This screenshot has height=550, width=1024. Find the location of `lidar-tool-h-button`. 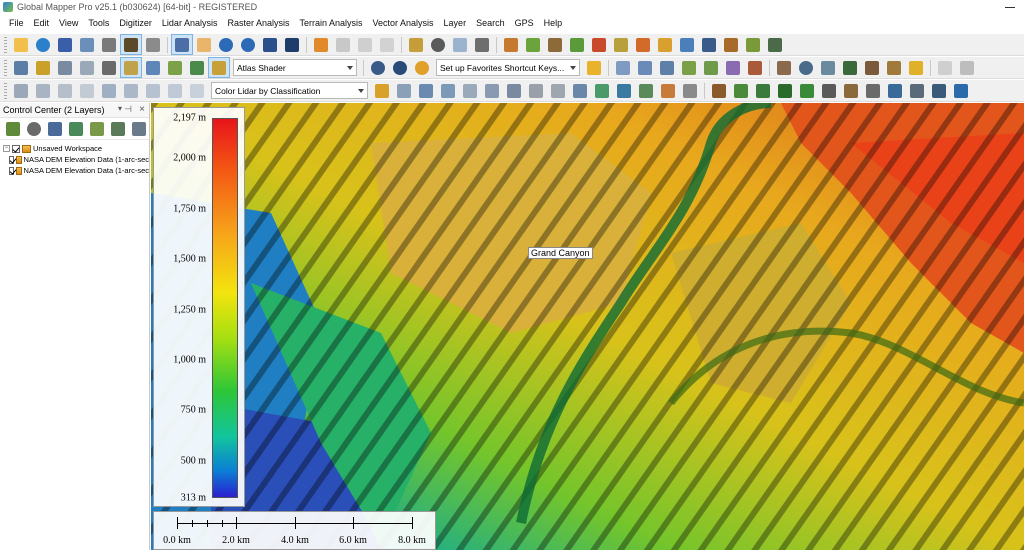

lidar-tool-h-button is located at coordinates (558, 90).